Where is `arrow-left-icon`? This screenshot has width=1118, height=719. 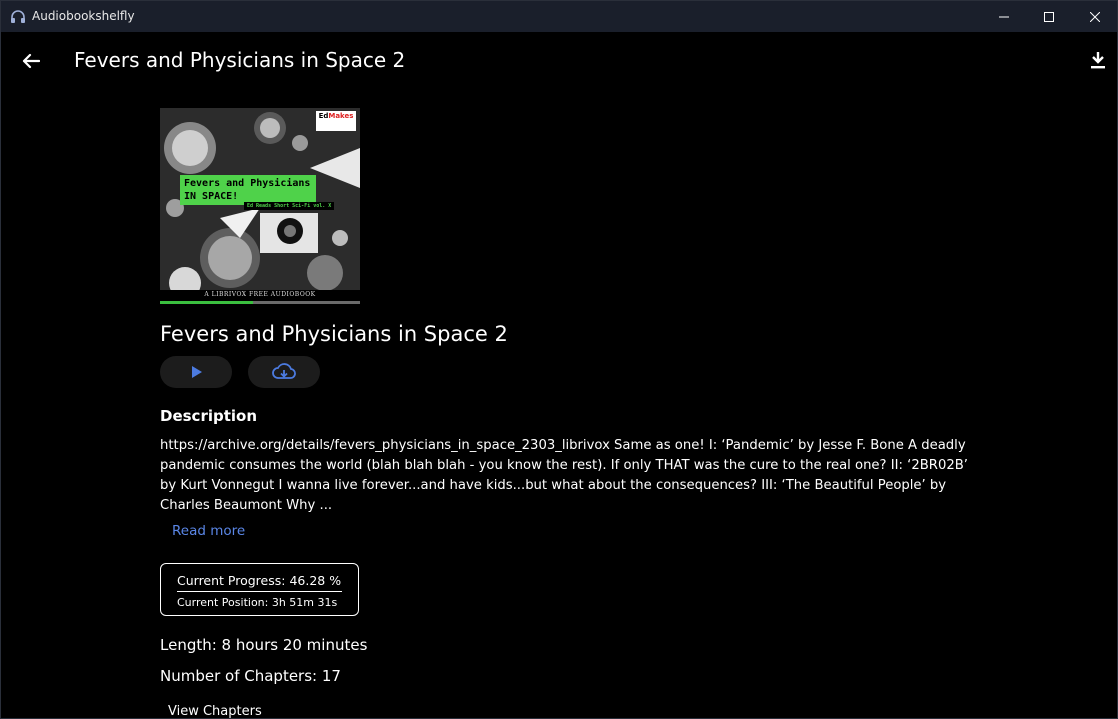 arrow-left-icon is located at coordinates (31, 61).